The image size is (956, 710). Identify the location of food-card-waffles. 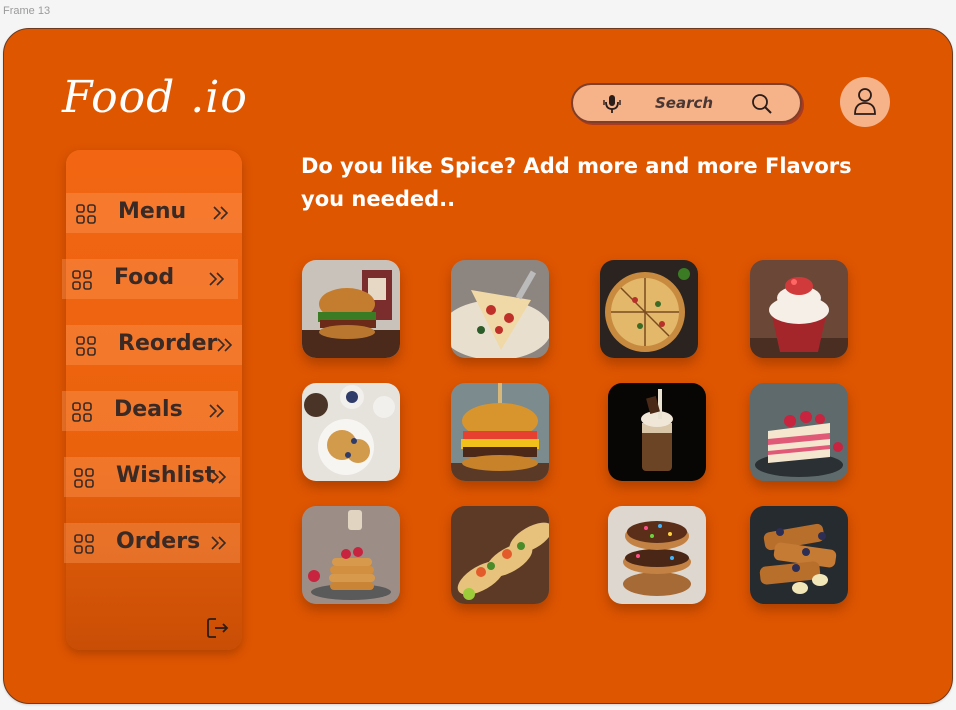
(351, 432).